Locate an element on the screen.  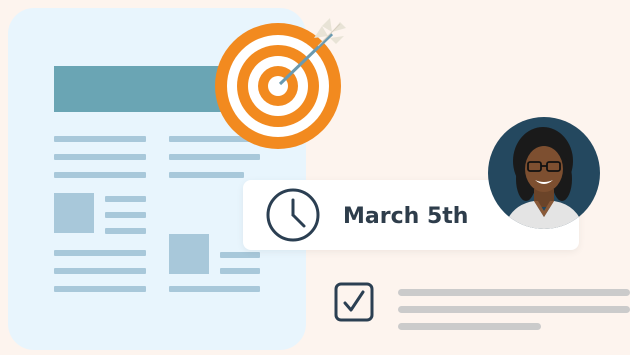
target-icon is located at coordinates (280, 84).